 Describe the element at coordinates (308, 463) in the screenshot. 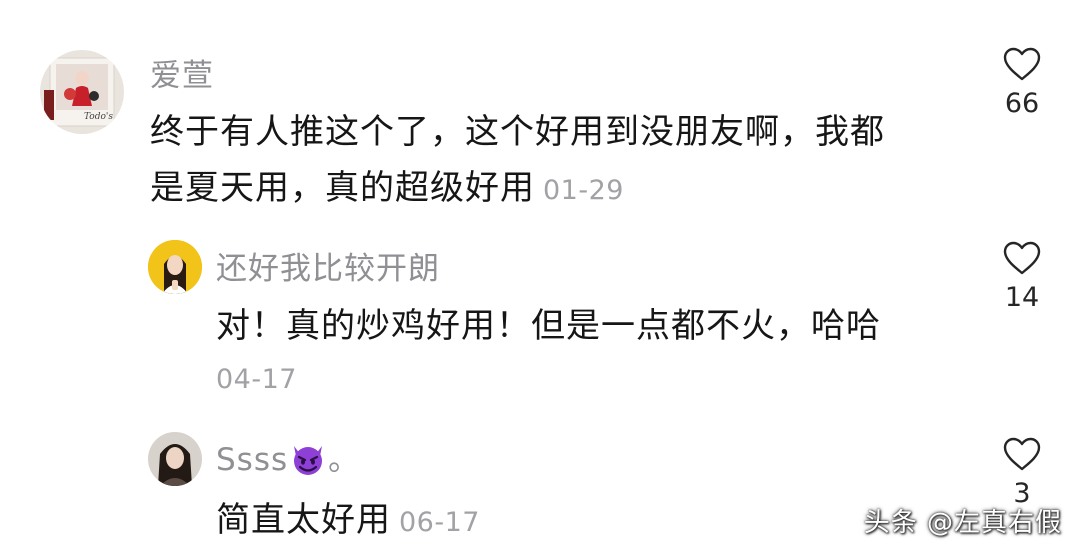

I see `smiling-devil-emoji` at that location.